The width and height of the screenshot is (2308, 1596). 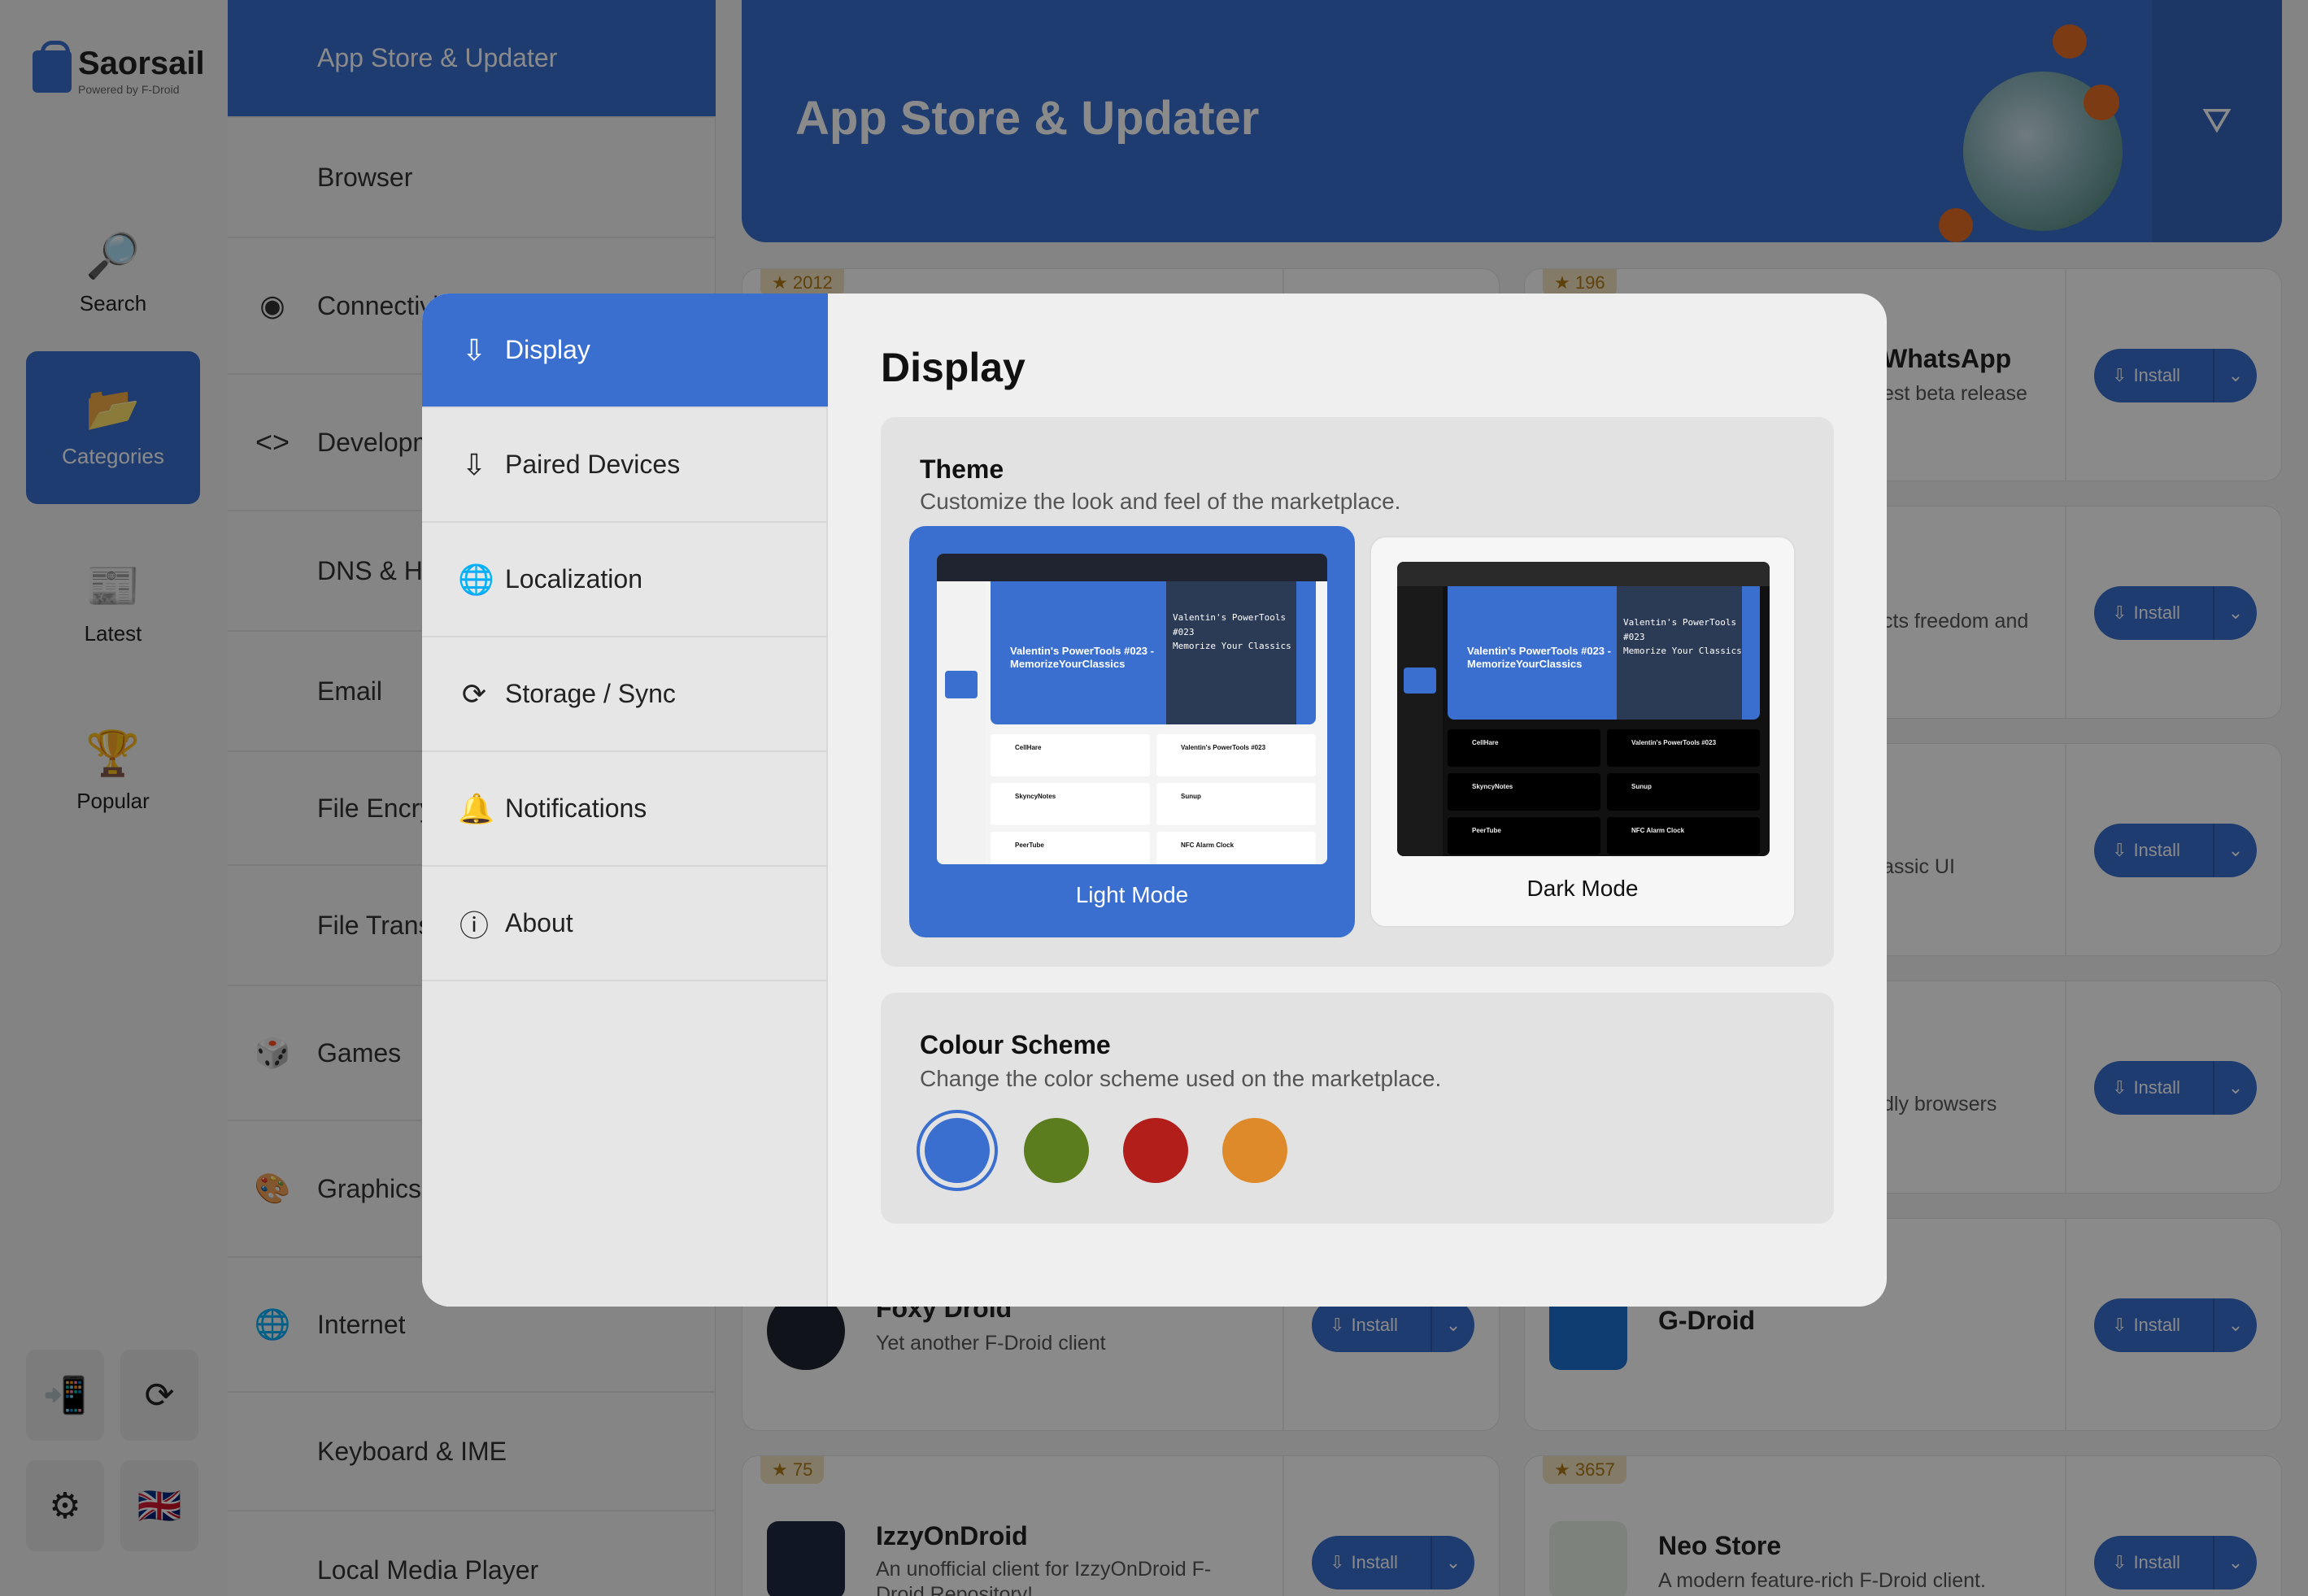 I want to click on theme-label-dark: Dark Mode, so click(x=1582, y=889).